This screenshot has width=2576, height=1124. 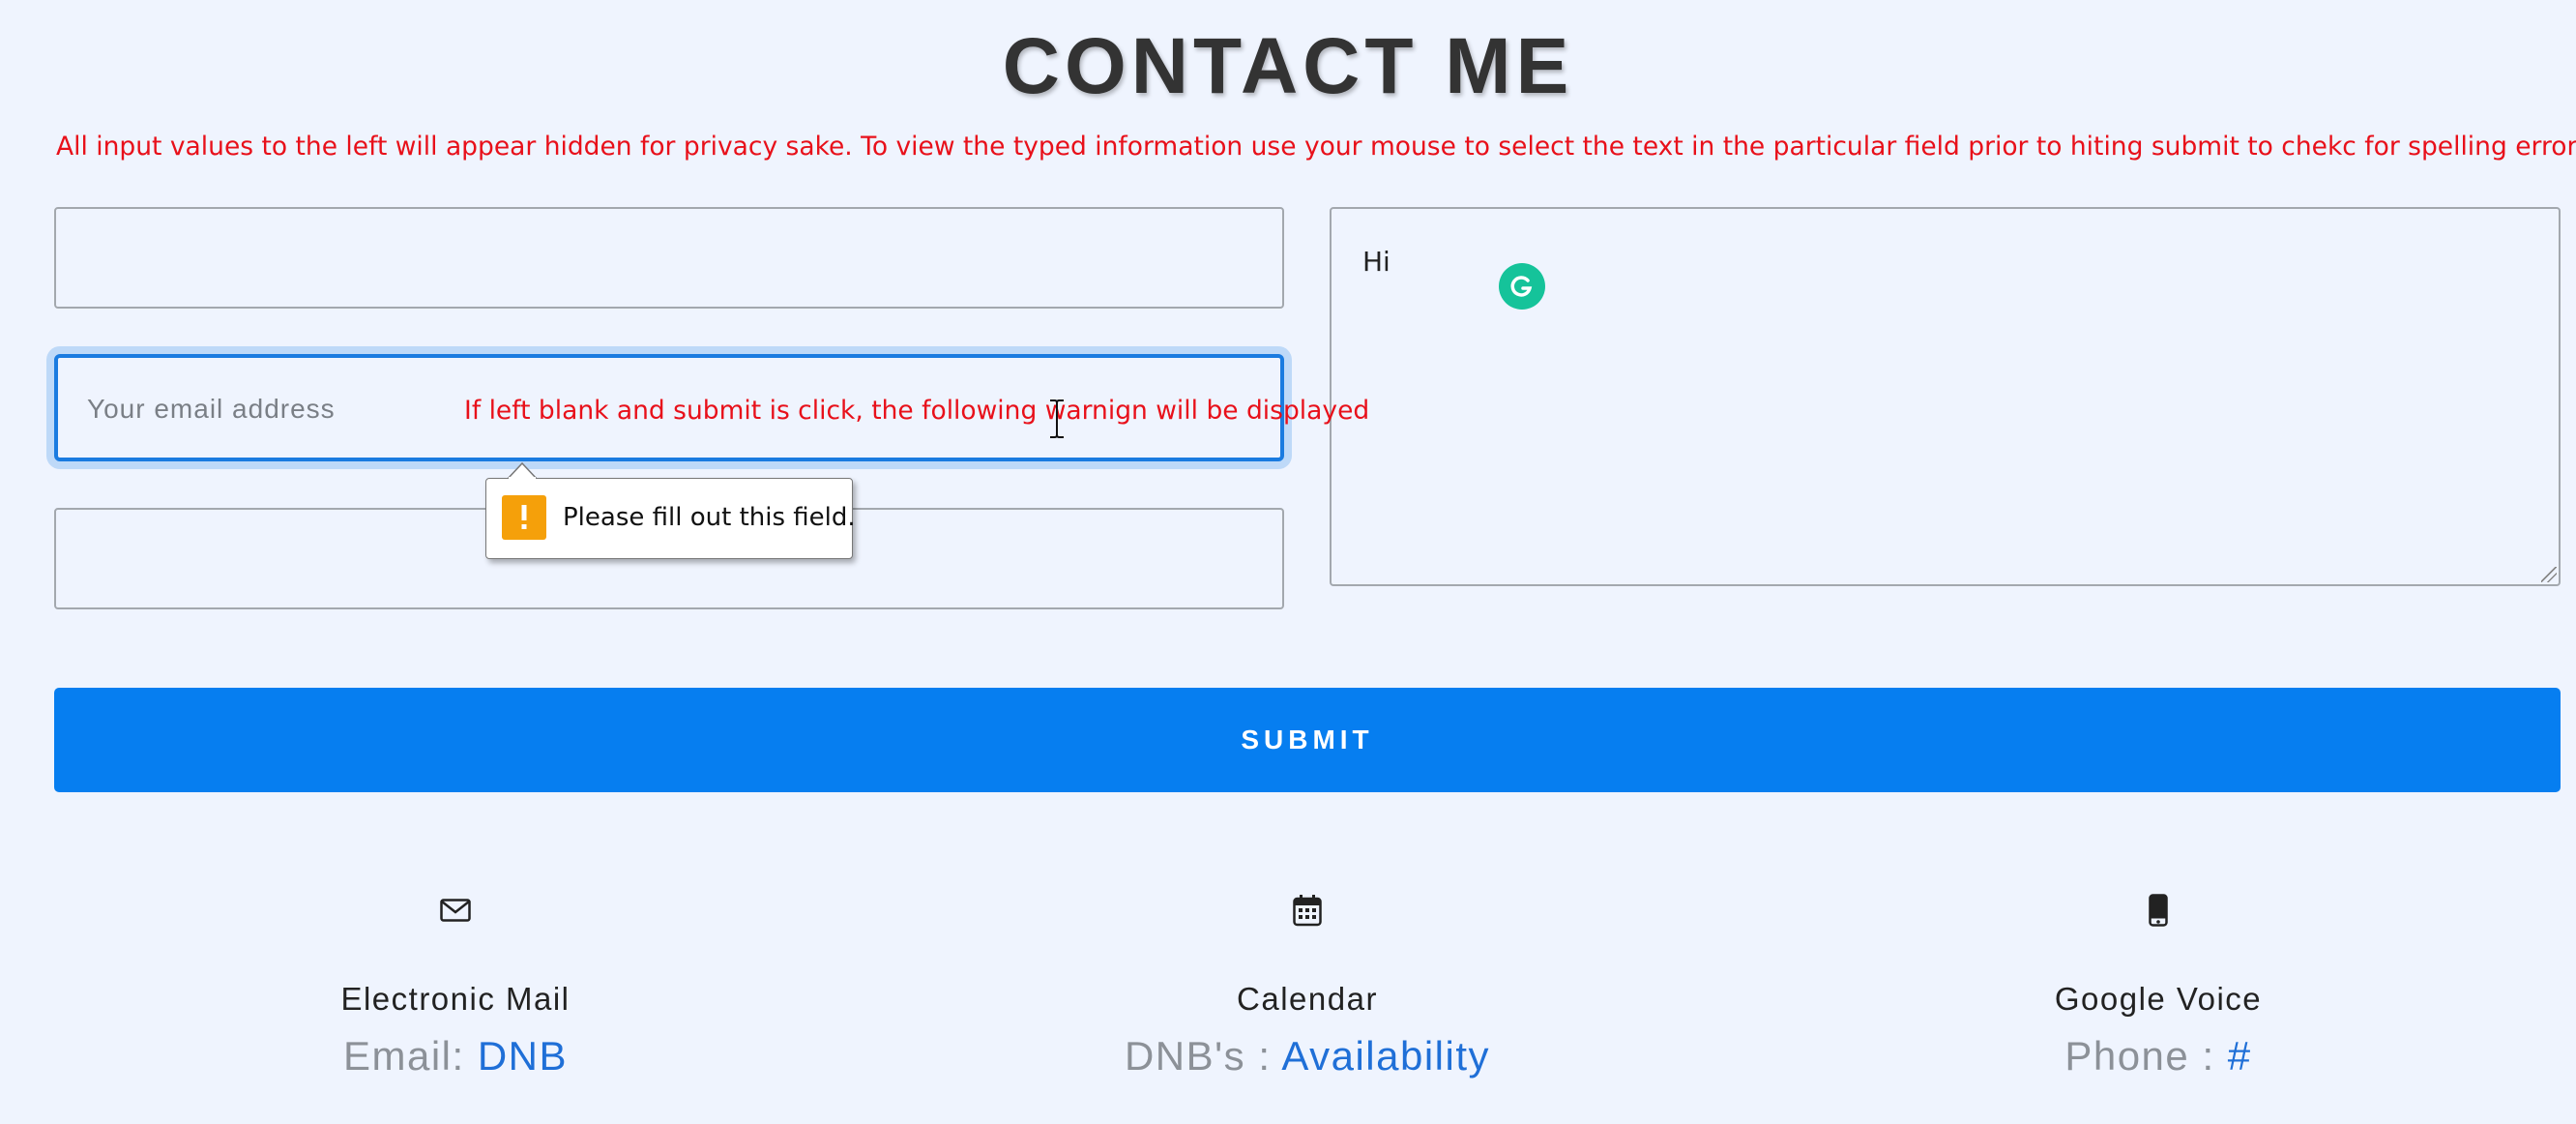 I want to click on message-value: Hi, so click(x=1376, y=262).